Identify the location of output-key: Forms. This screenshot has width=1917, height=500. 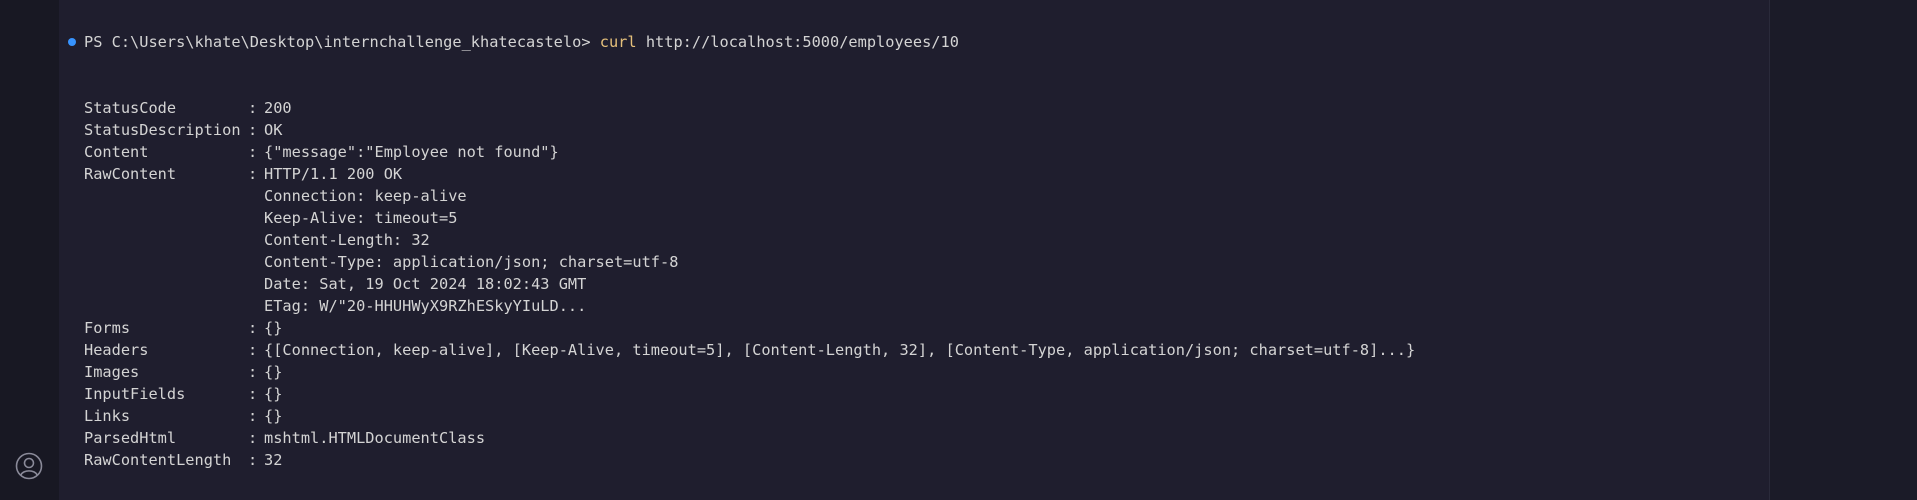
(107, 328).